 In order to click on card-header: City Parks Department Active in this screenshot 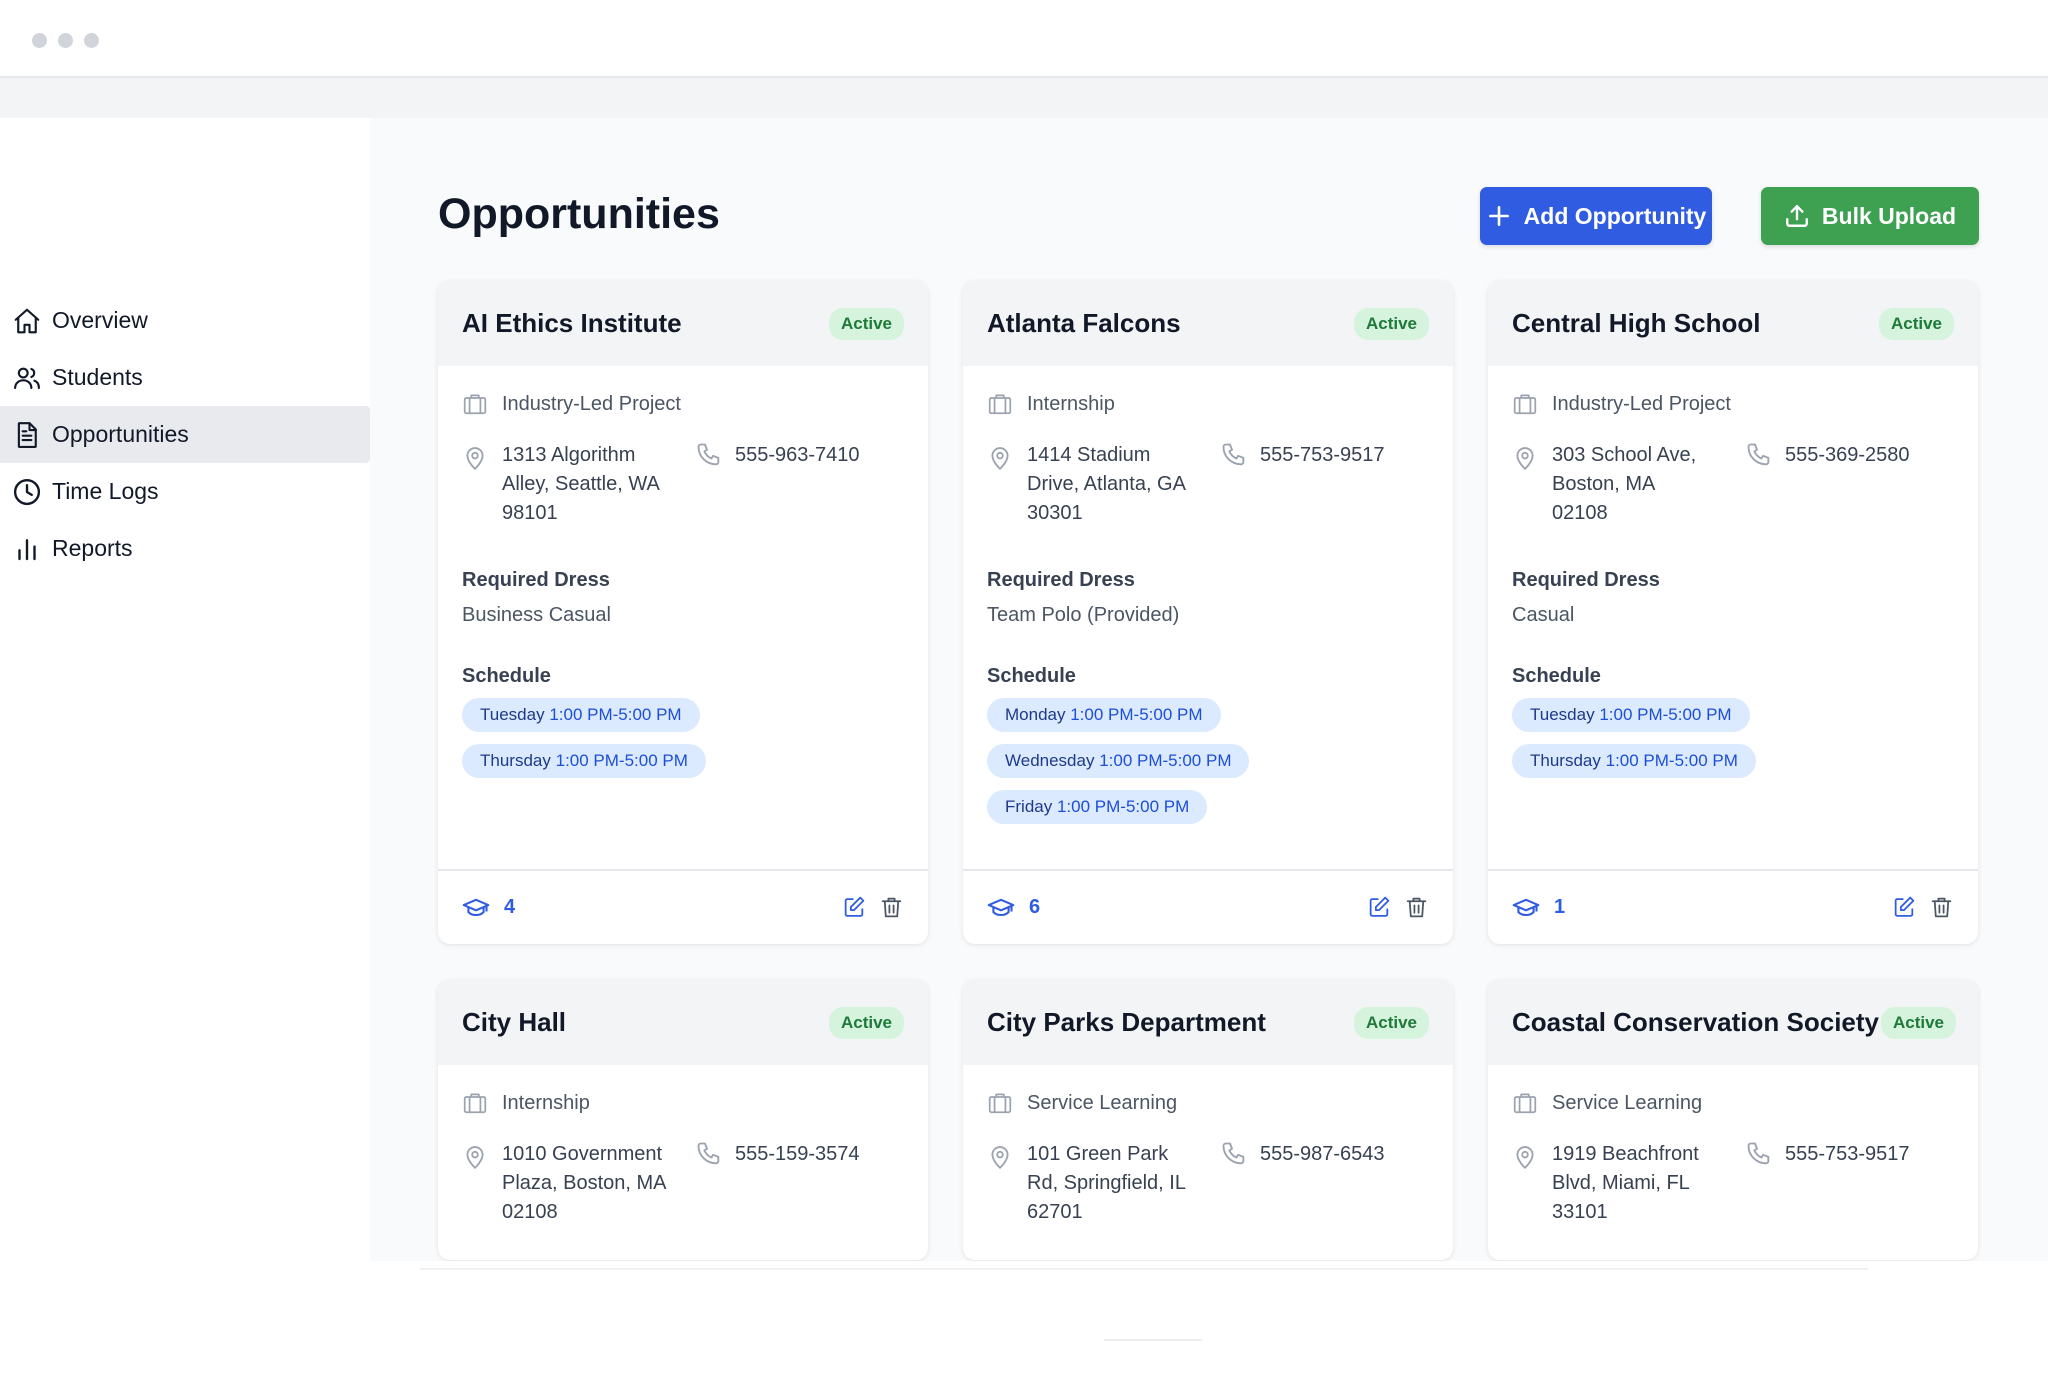, I will do `click(1208, 1022)`.